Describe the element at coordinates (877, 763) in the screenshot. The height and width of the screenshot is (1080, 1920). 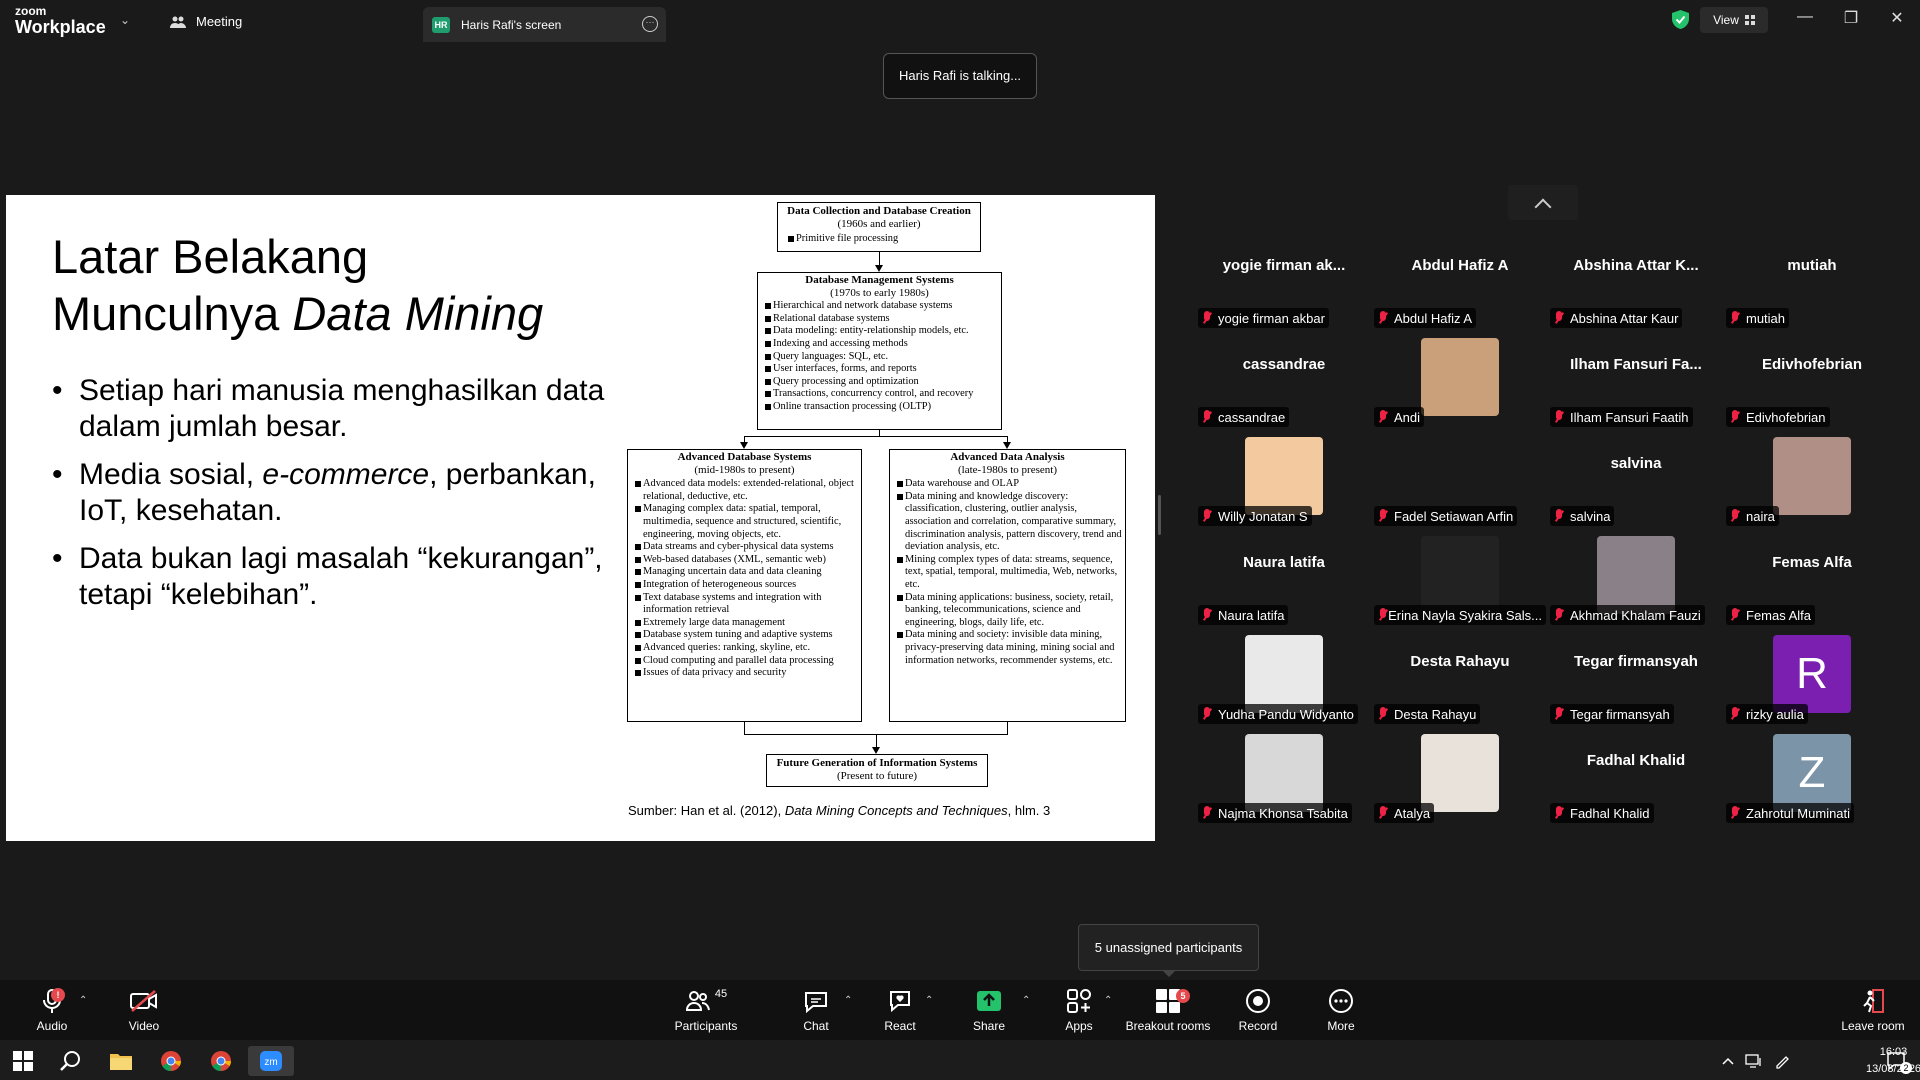
I see `box-title: Future Generation of Information Systems` at that location.